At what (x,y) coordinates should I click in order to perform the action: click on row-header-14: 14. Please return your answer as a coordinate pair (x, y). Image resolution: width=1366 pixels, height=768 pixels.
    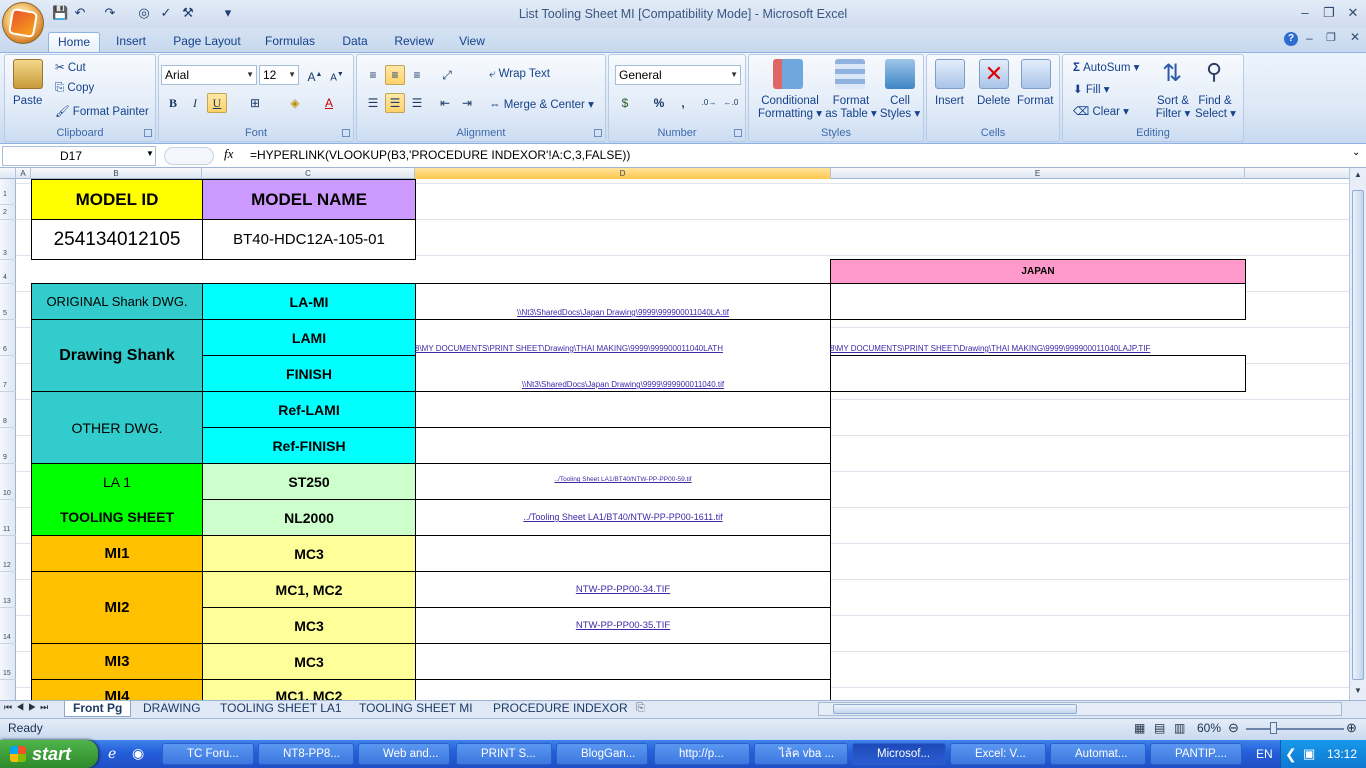
    Looking at the image, I should click on (8, 626).